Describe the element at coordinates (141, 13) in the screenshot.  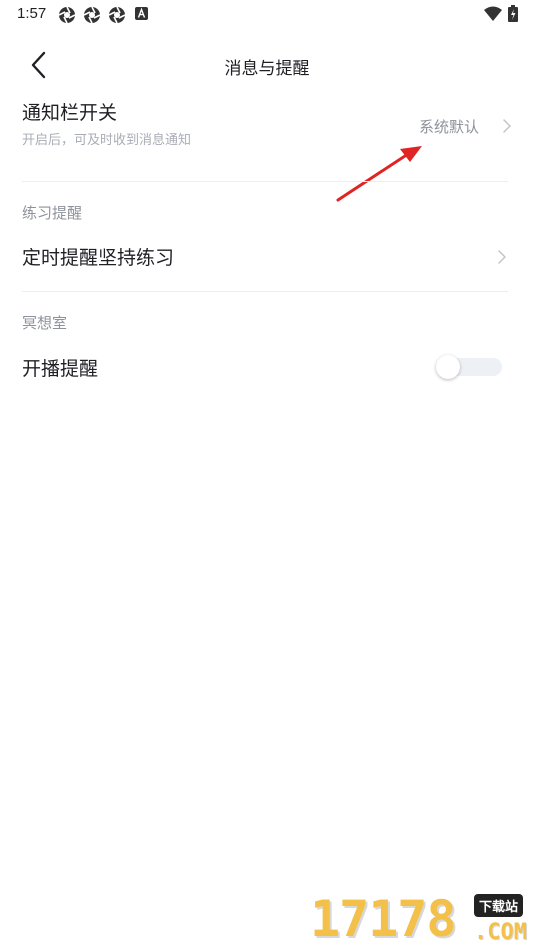
I see `a-icon` at that location.